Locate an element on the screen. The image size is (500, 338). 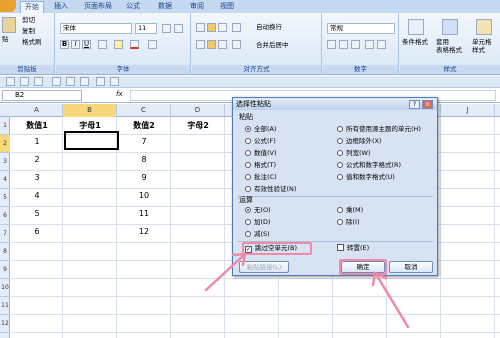
annotation-arrows is located at coordinates (307, 290).